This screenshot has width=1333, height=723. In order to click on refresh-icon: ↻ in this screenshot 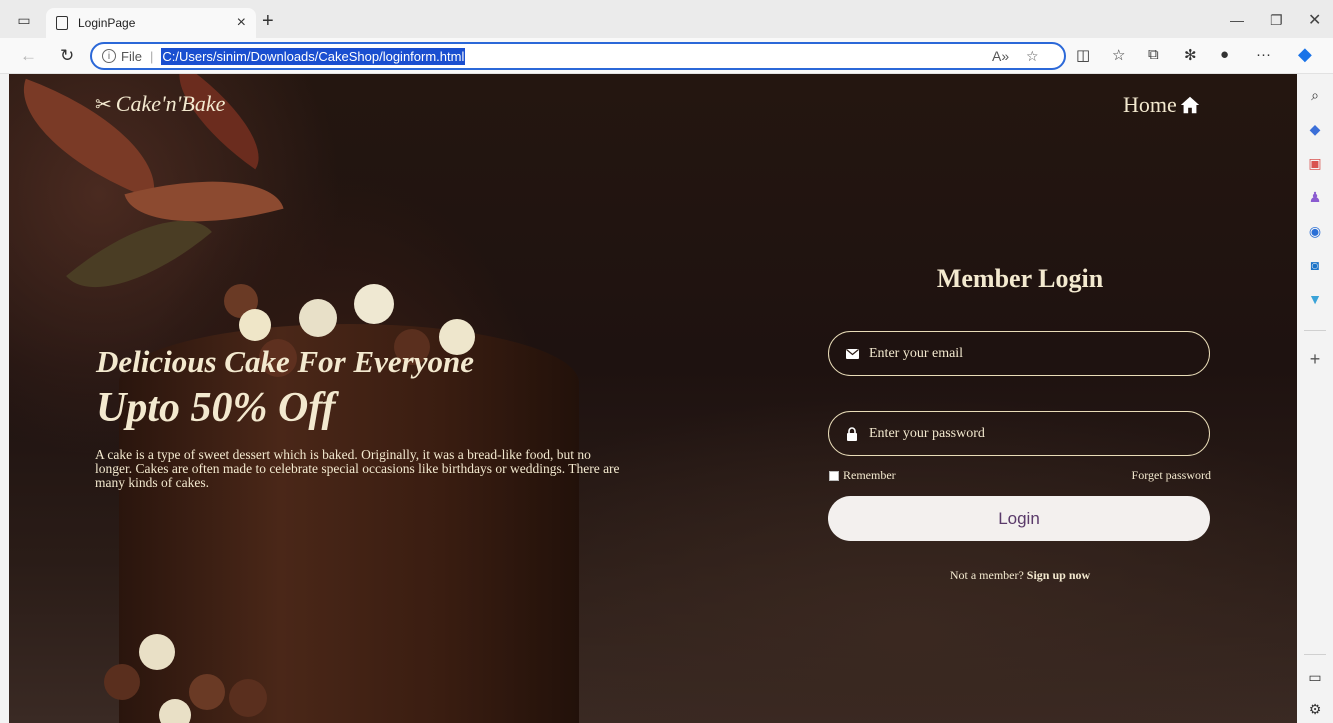, I will do `click(67, 56)`.